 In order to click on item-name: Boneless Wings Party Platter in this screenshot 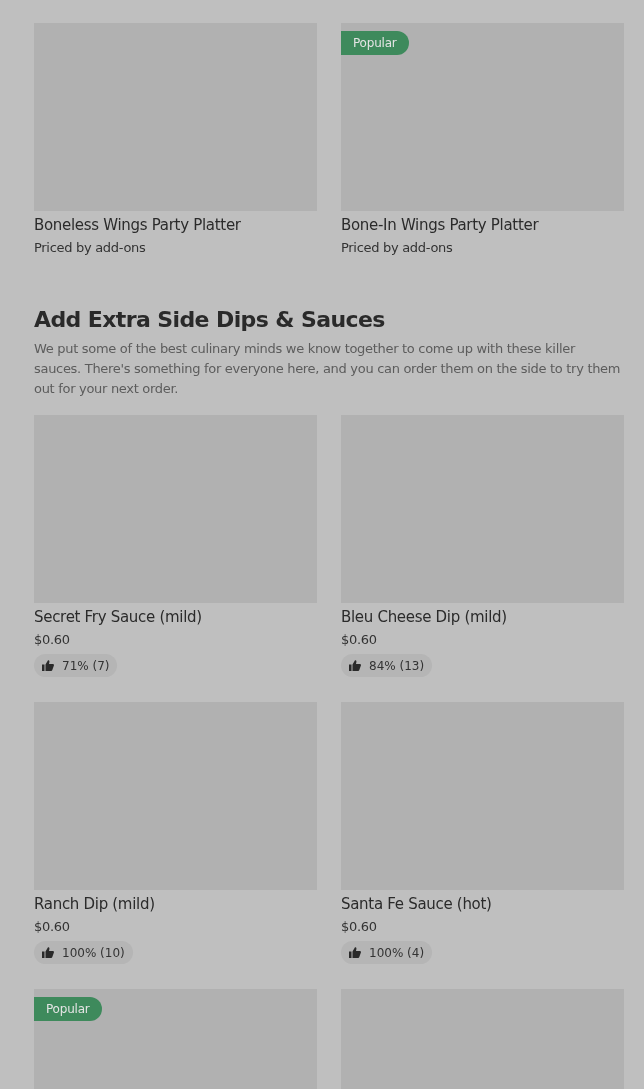, I will do `click(175, 225)`.